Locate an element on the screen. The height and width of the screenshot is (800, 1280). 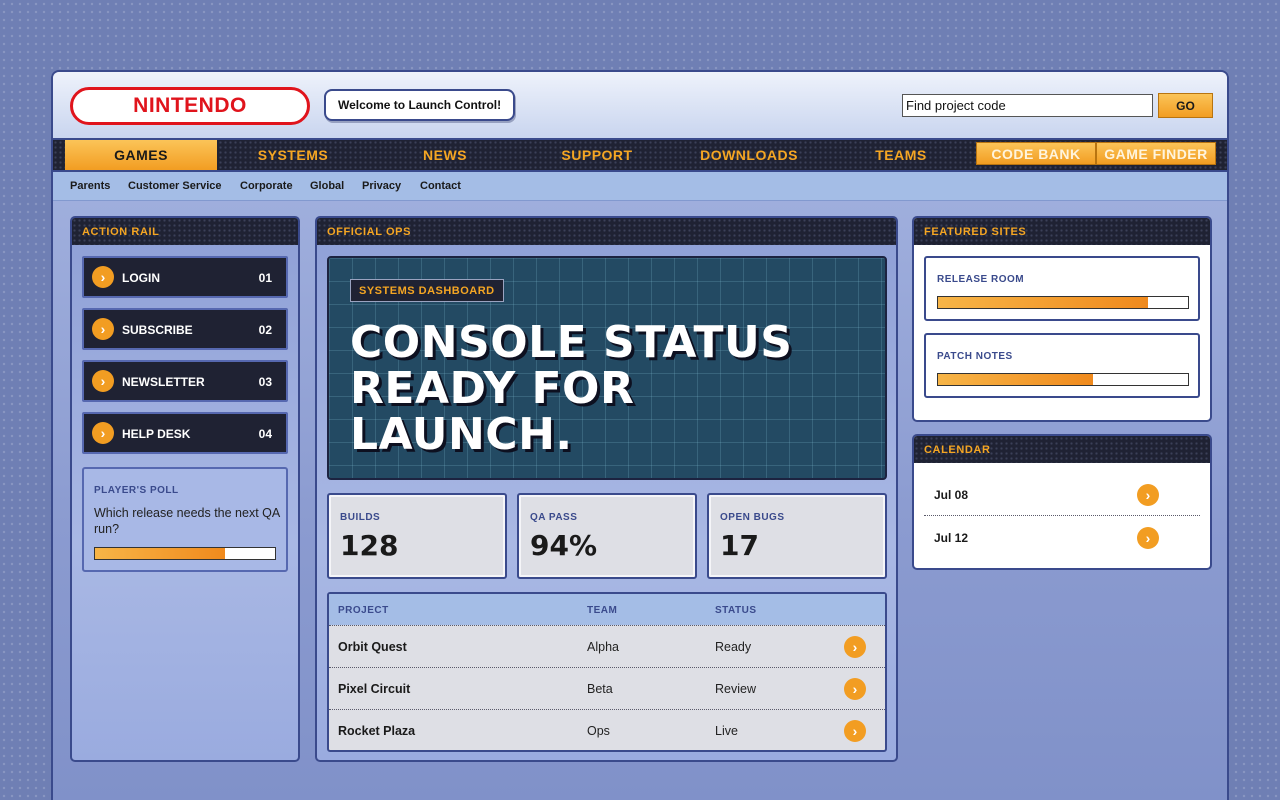
table-row: Orbit Quest Alpha Ready › is located at coordinates (607, 646).